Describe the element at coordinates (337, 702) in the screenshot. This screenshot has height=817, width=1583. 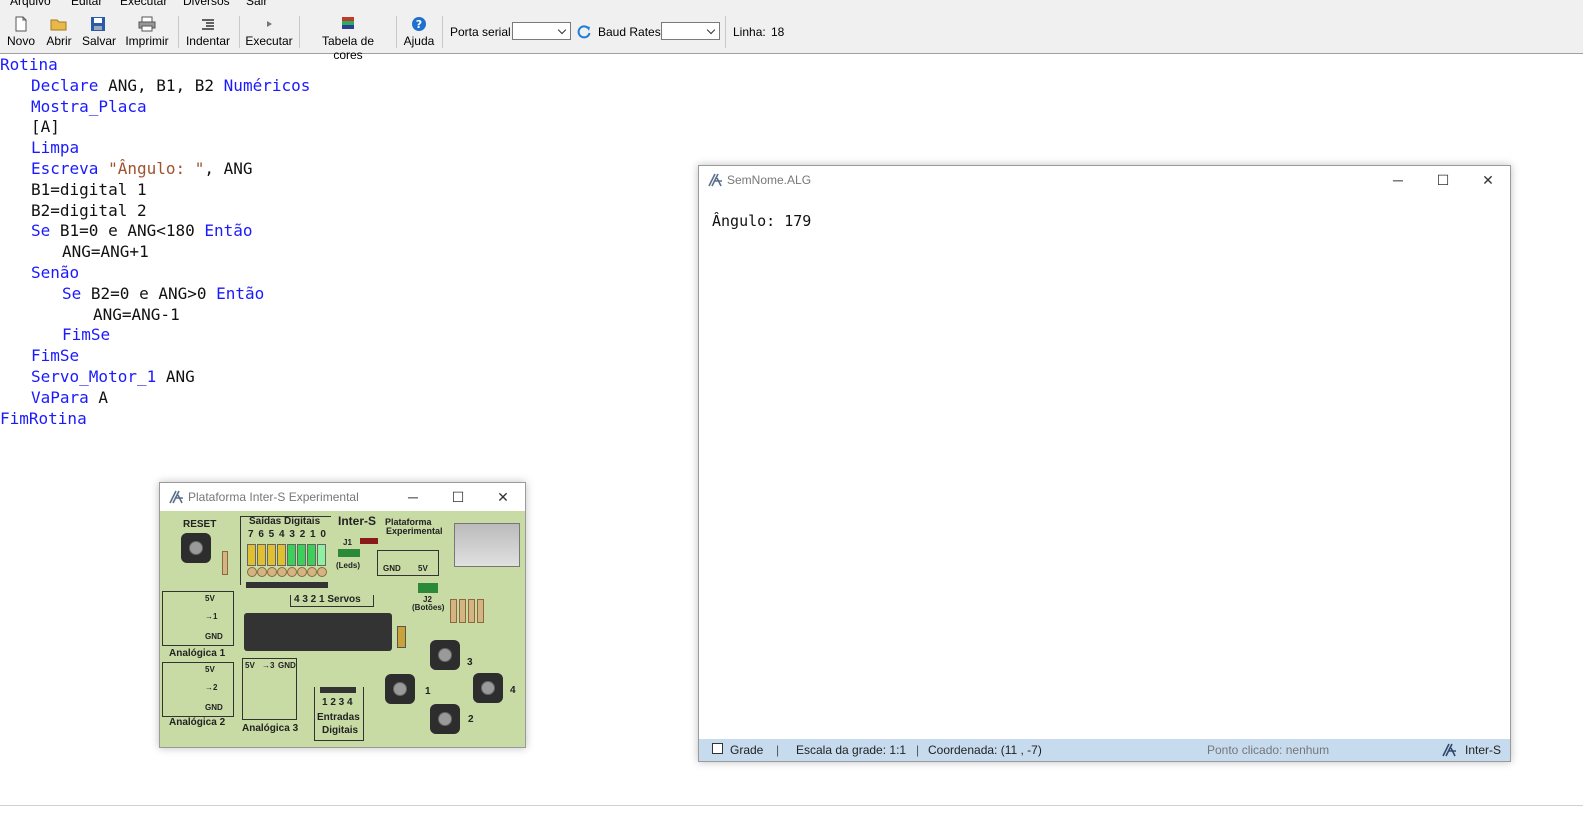
I see `inputs-numbers: 1 2 3 4` at that location.